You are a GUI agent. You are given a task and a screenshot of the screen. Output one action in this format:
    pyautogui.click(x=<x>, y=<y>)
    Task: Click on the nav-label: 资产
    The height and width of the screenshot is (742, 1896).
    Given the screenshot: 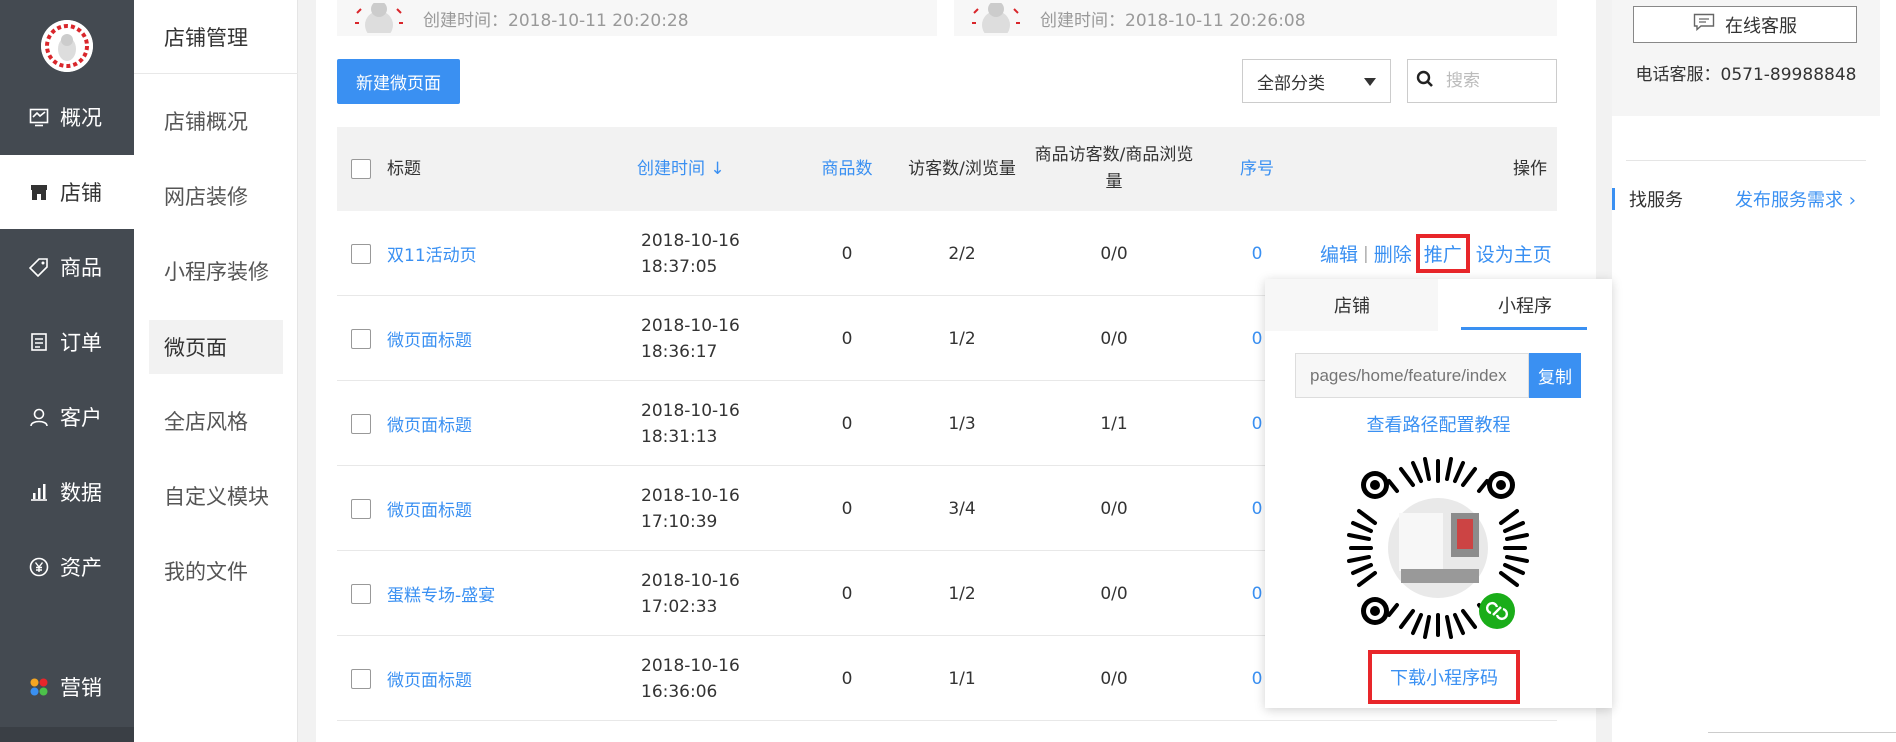 What is the action you would take?
    pyautogui.click(x=81, y=568)
    